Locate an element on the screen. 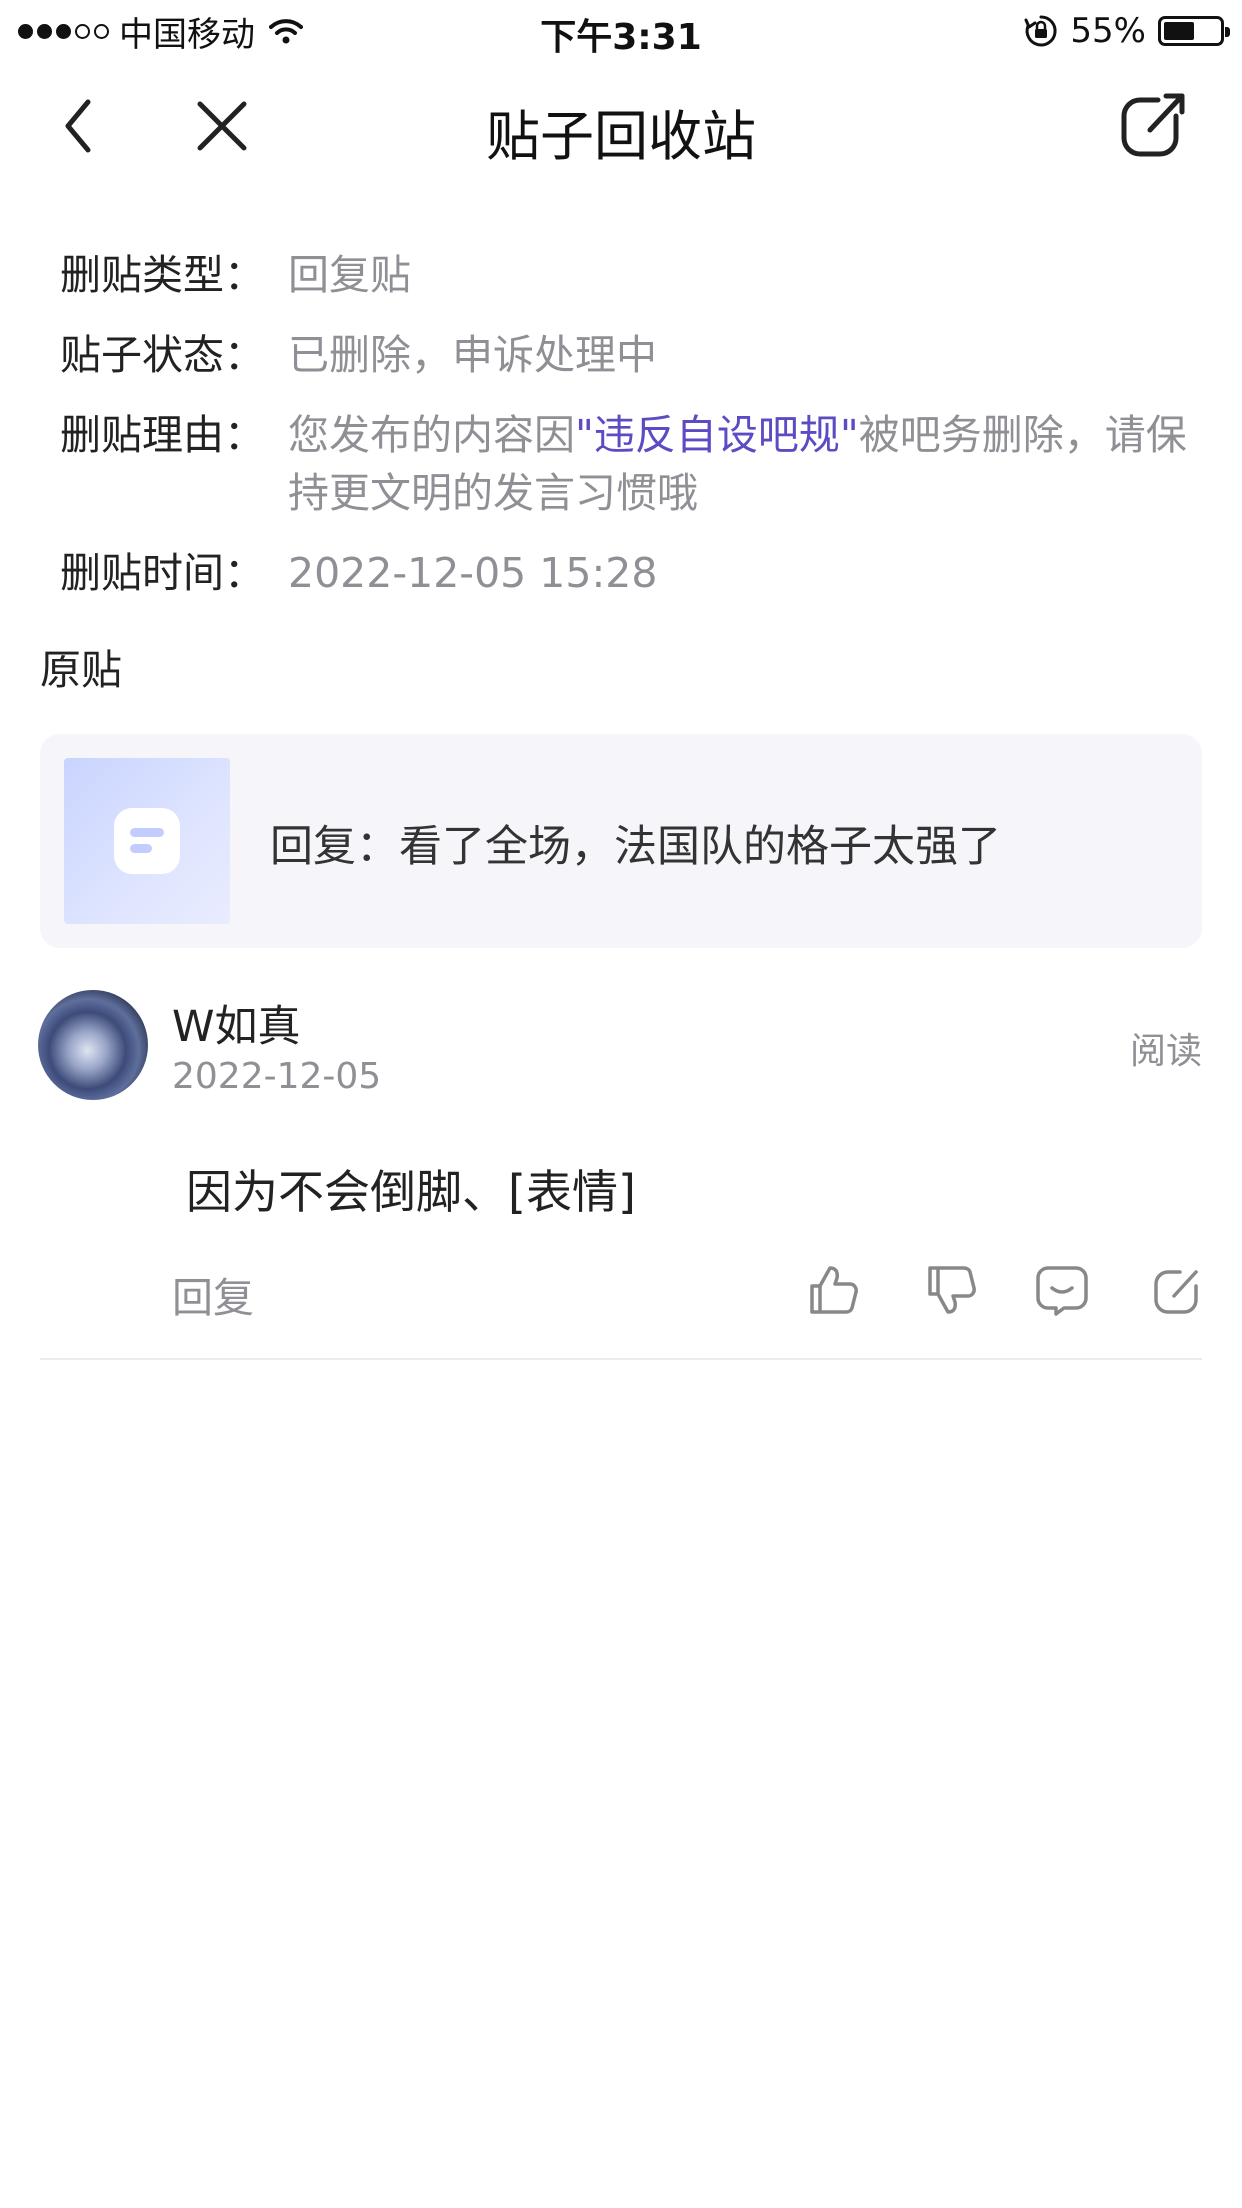  status-bar: 中国移动 下午3:31 55% is located at coordinates (621, 31).